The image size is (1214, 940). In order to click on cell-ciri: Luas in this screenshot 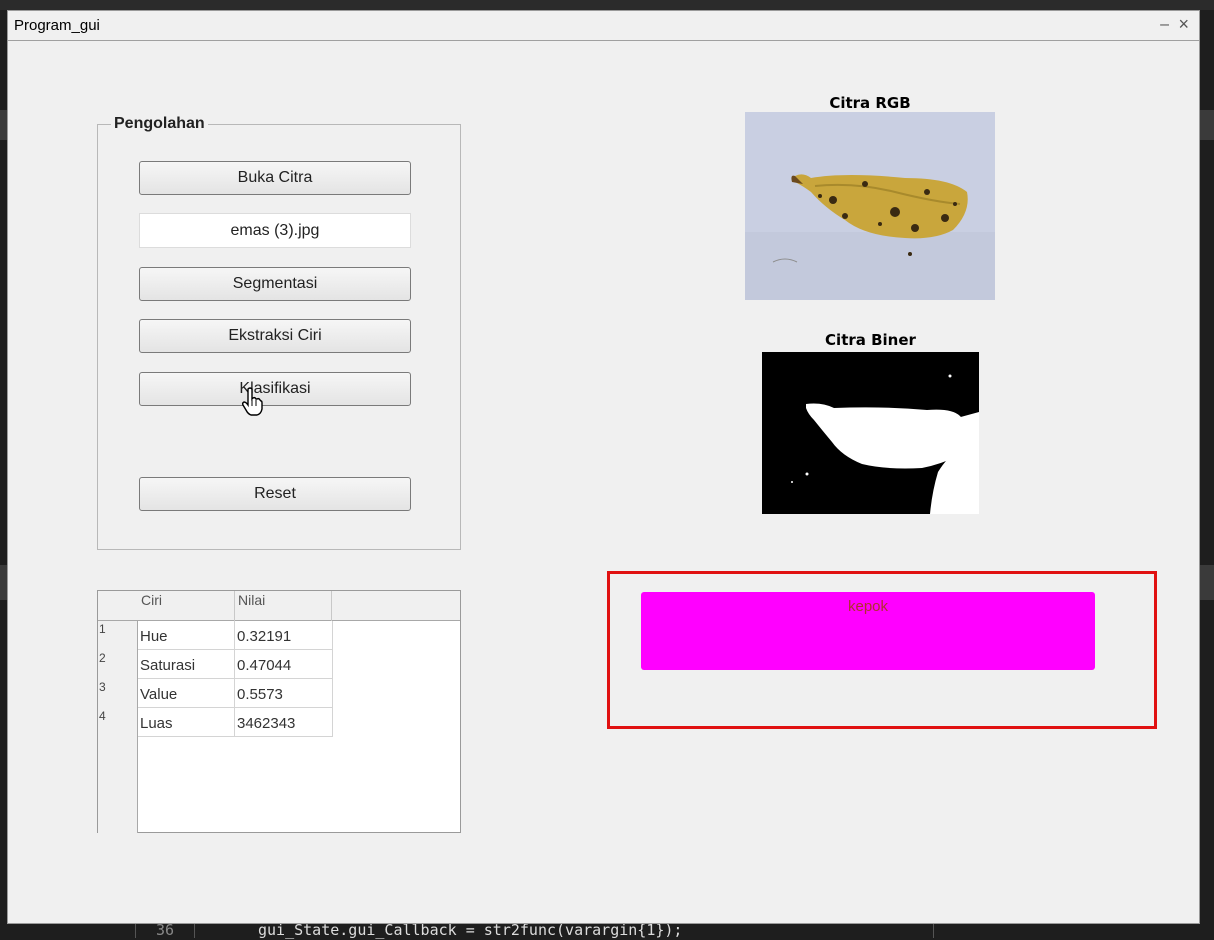, I will do `click(186, 722)`.